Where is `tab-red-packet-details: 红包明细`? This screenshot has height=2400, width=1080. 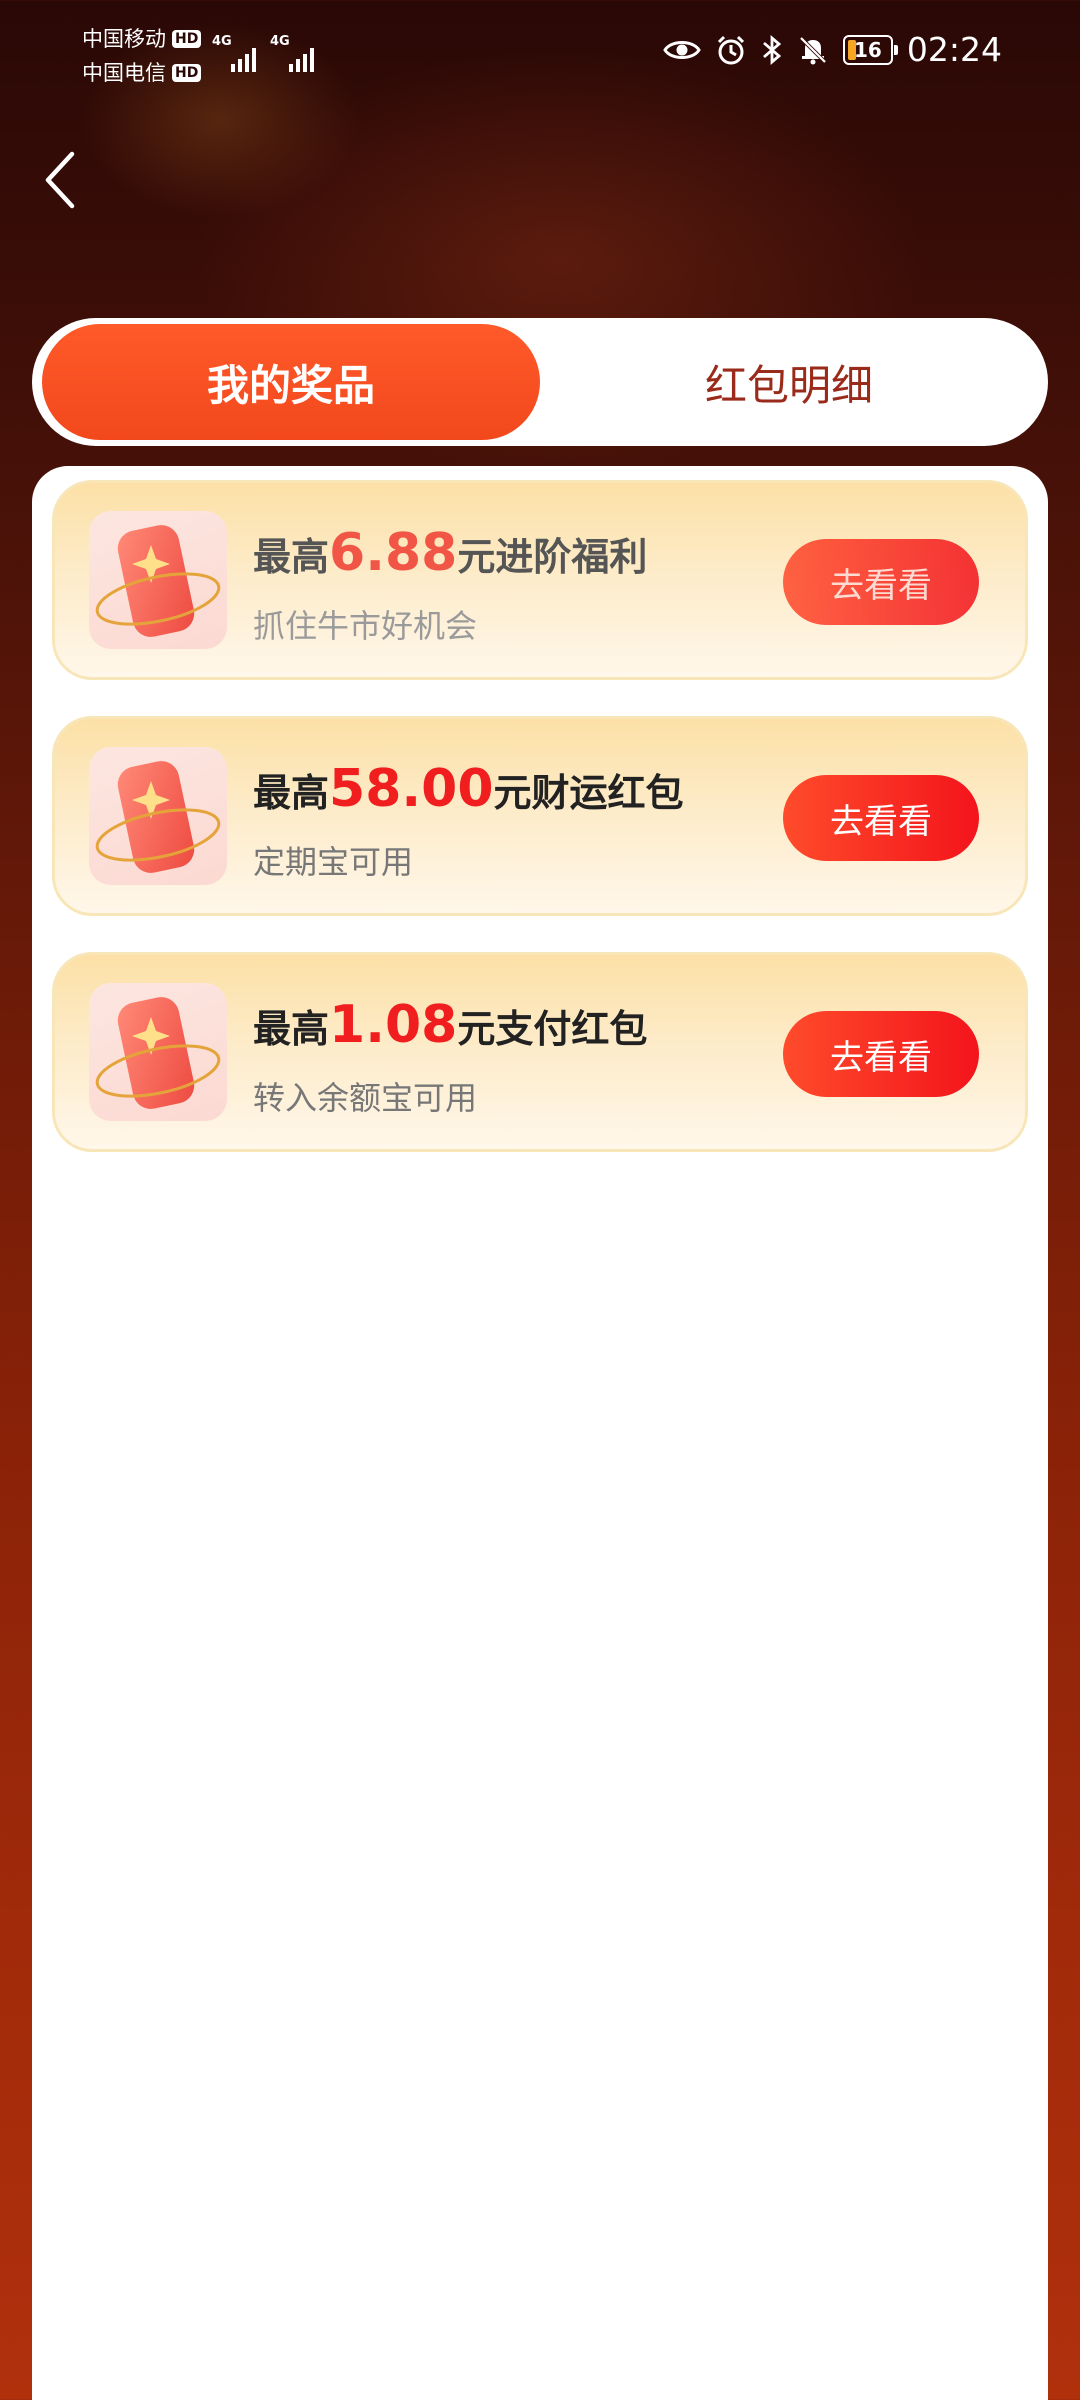
tab-red-packet-details: 红包明细 is located at coordinates (789, 382).